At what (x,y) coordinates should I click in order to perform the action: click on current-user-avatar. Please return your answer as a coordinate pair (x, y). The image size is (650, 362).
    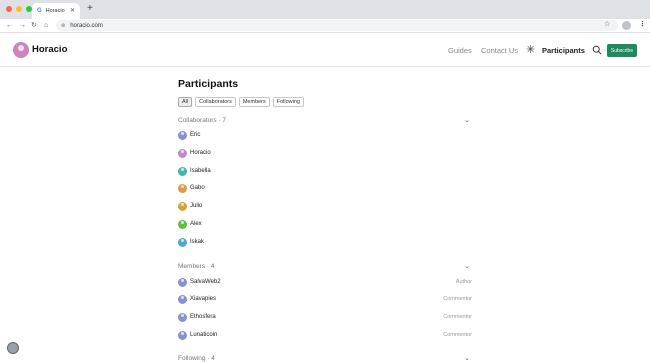
    Looking at the image, I should click on (13, 348).